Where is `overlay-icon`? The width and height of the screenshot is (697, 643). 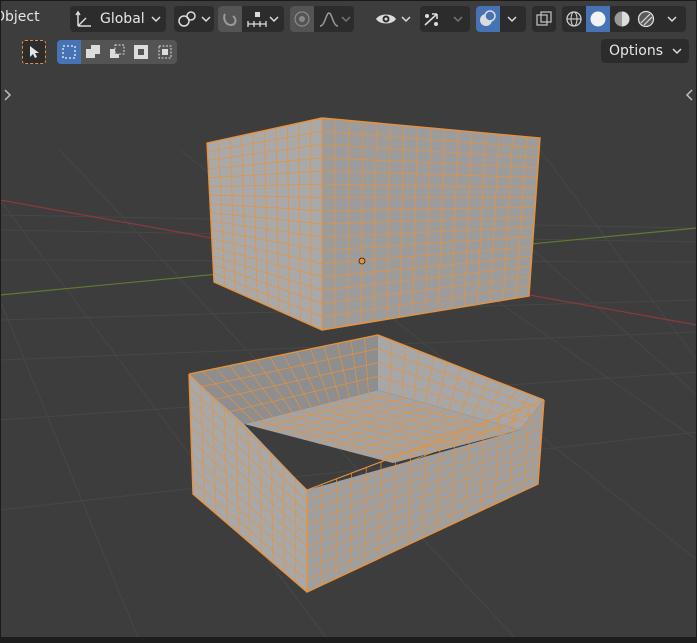 overlay-icon is located at coordinates (488, 18).